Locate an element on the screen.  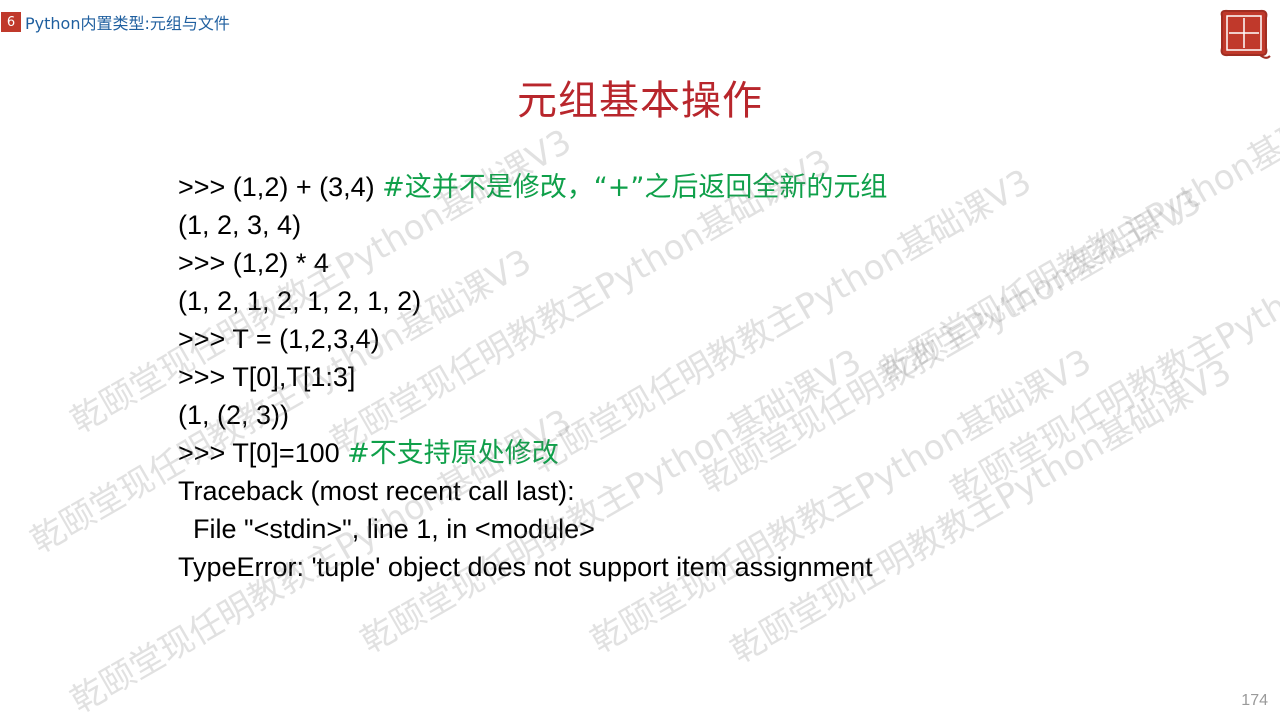
slide-header: 6 Python内置类型:元组与文件 is located at coordinates (115, 22).